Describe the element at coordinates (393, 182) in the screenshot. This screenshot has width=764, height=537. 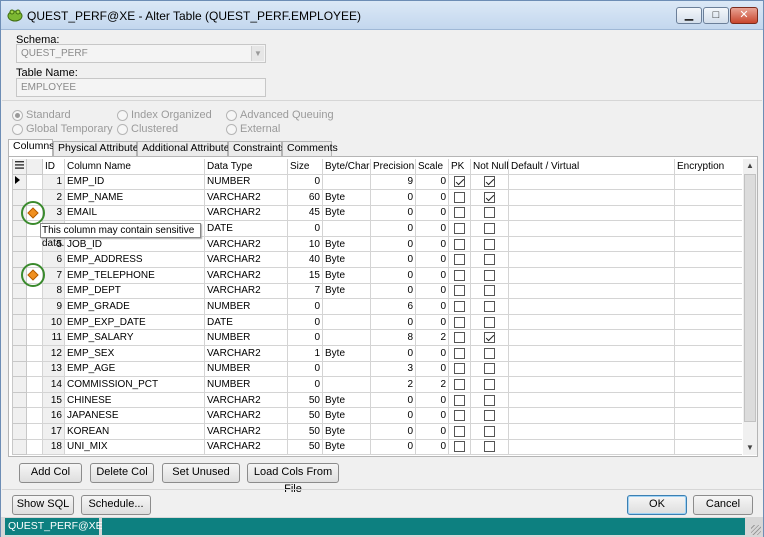
I see `cell-precision: 9` at that location.